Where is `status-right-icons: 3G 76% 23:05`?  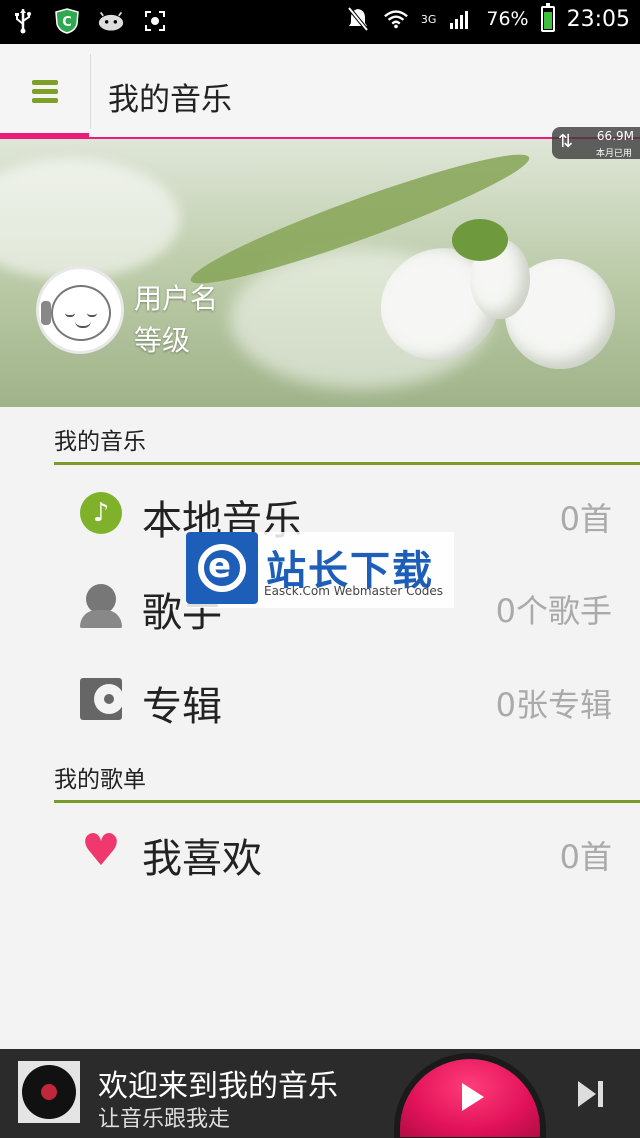
status-right-icons: 3G 76% 23:05 is located at coordinates (487, 17).